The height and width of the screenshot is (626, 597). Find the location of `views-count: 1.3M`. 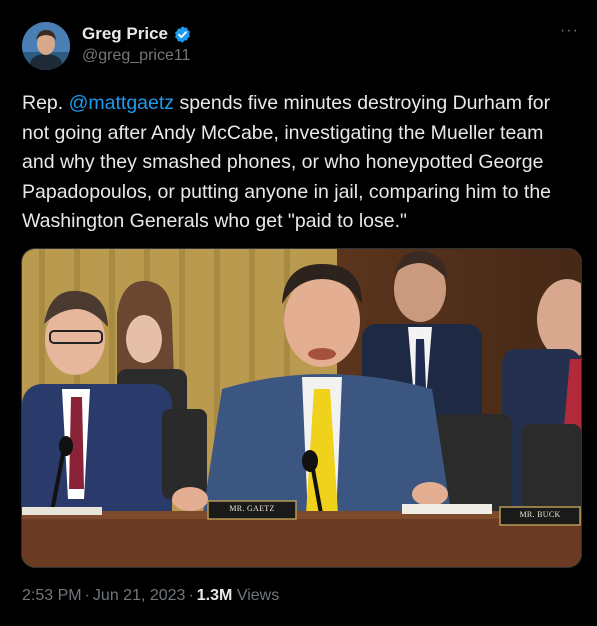

views-count: 1.3M is located at coordinates (215, 595).